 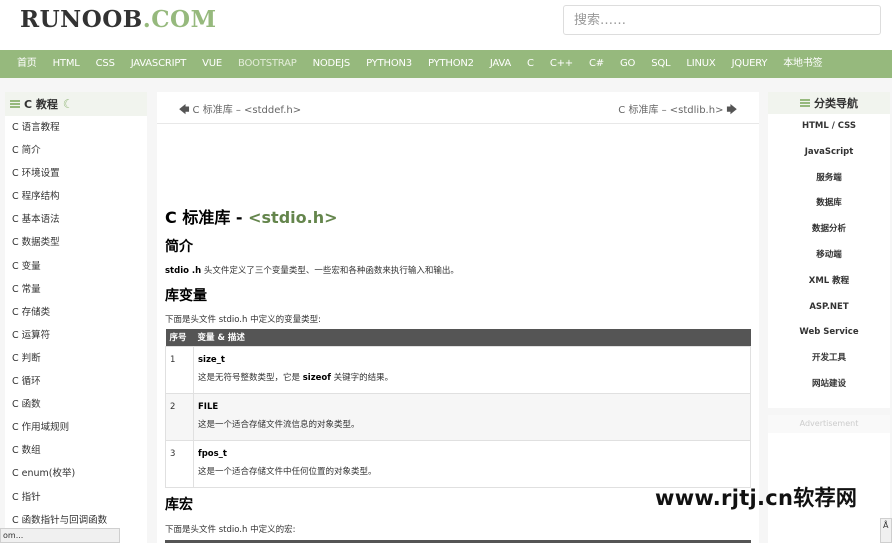 What do you see at coordinates (279, 424) in the screenshot?
I see `var-desc: 这是一个适合存储文件流信息的对象类型。` at bounding box center [279, 424].